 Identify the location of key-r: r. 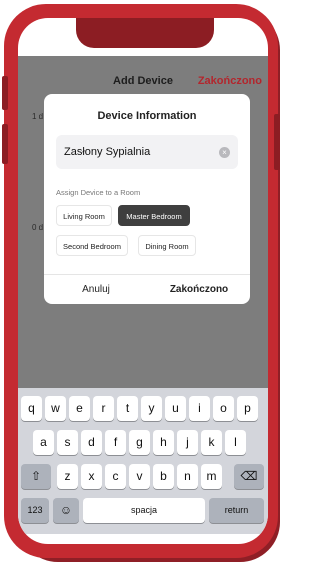
(103, 408).